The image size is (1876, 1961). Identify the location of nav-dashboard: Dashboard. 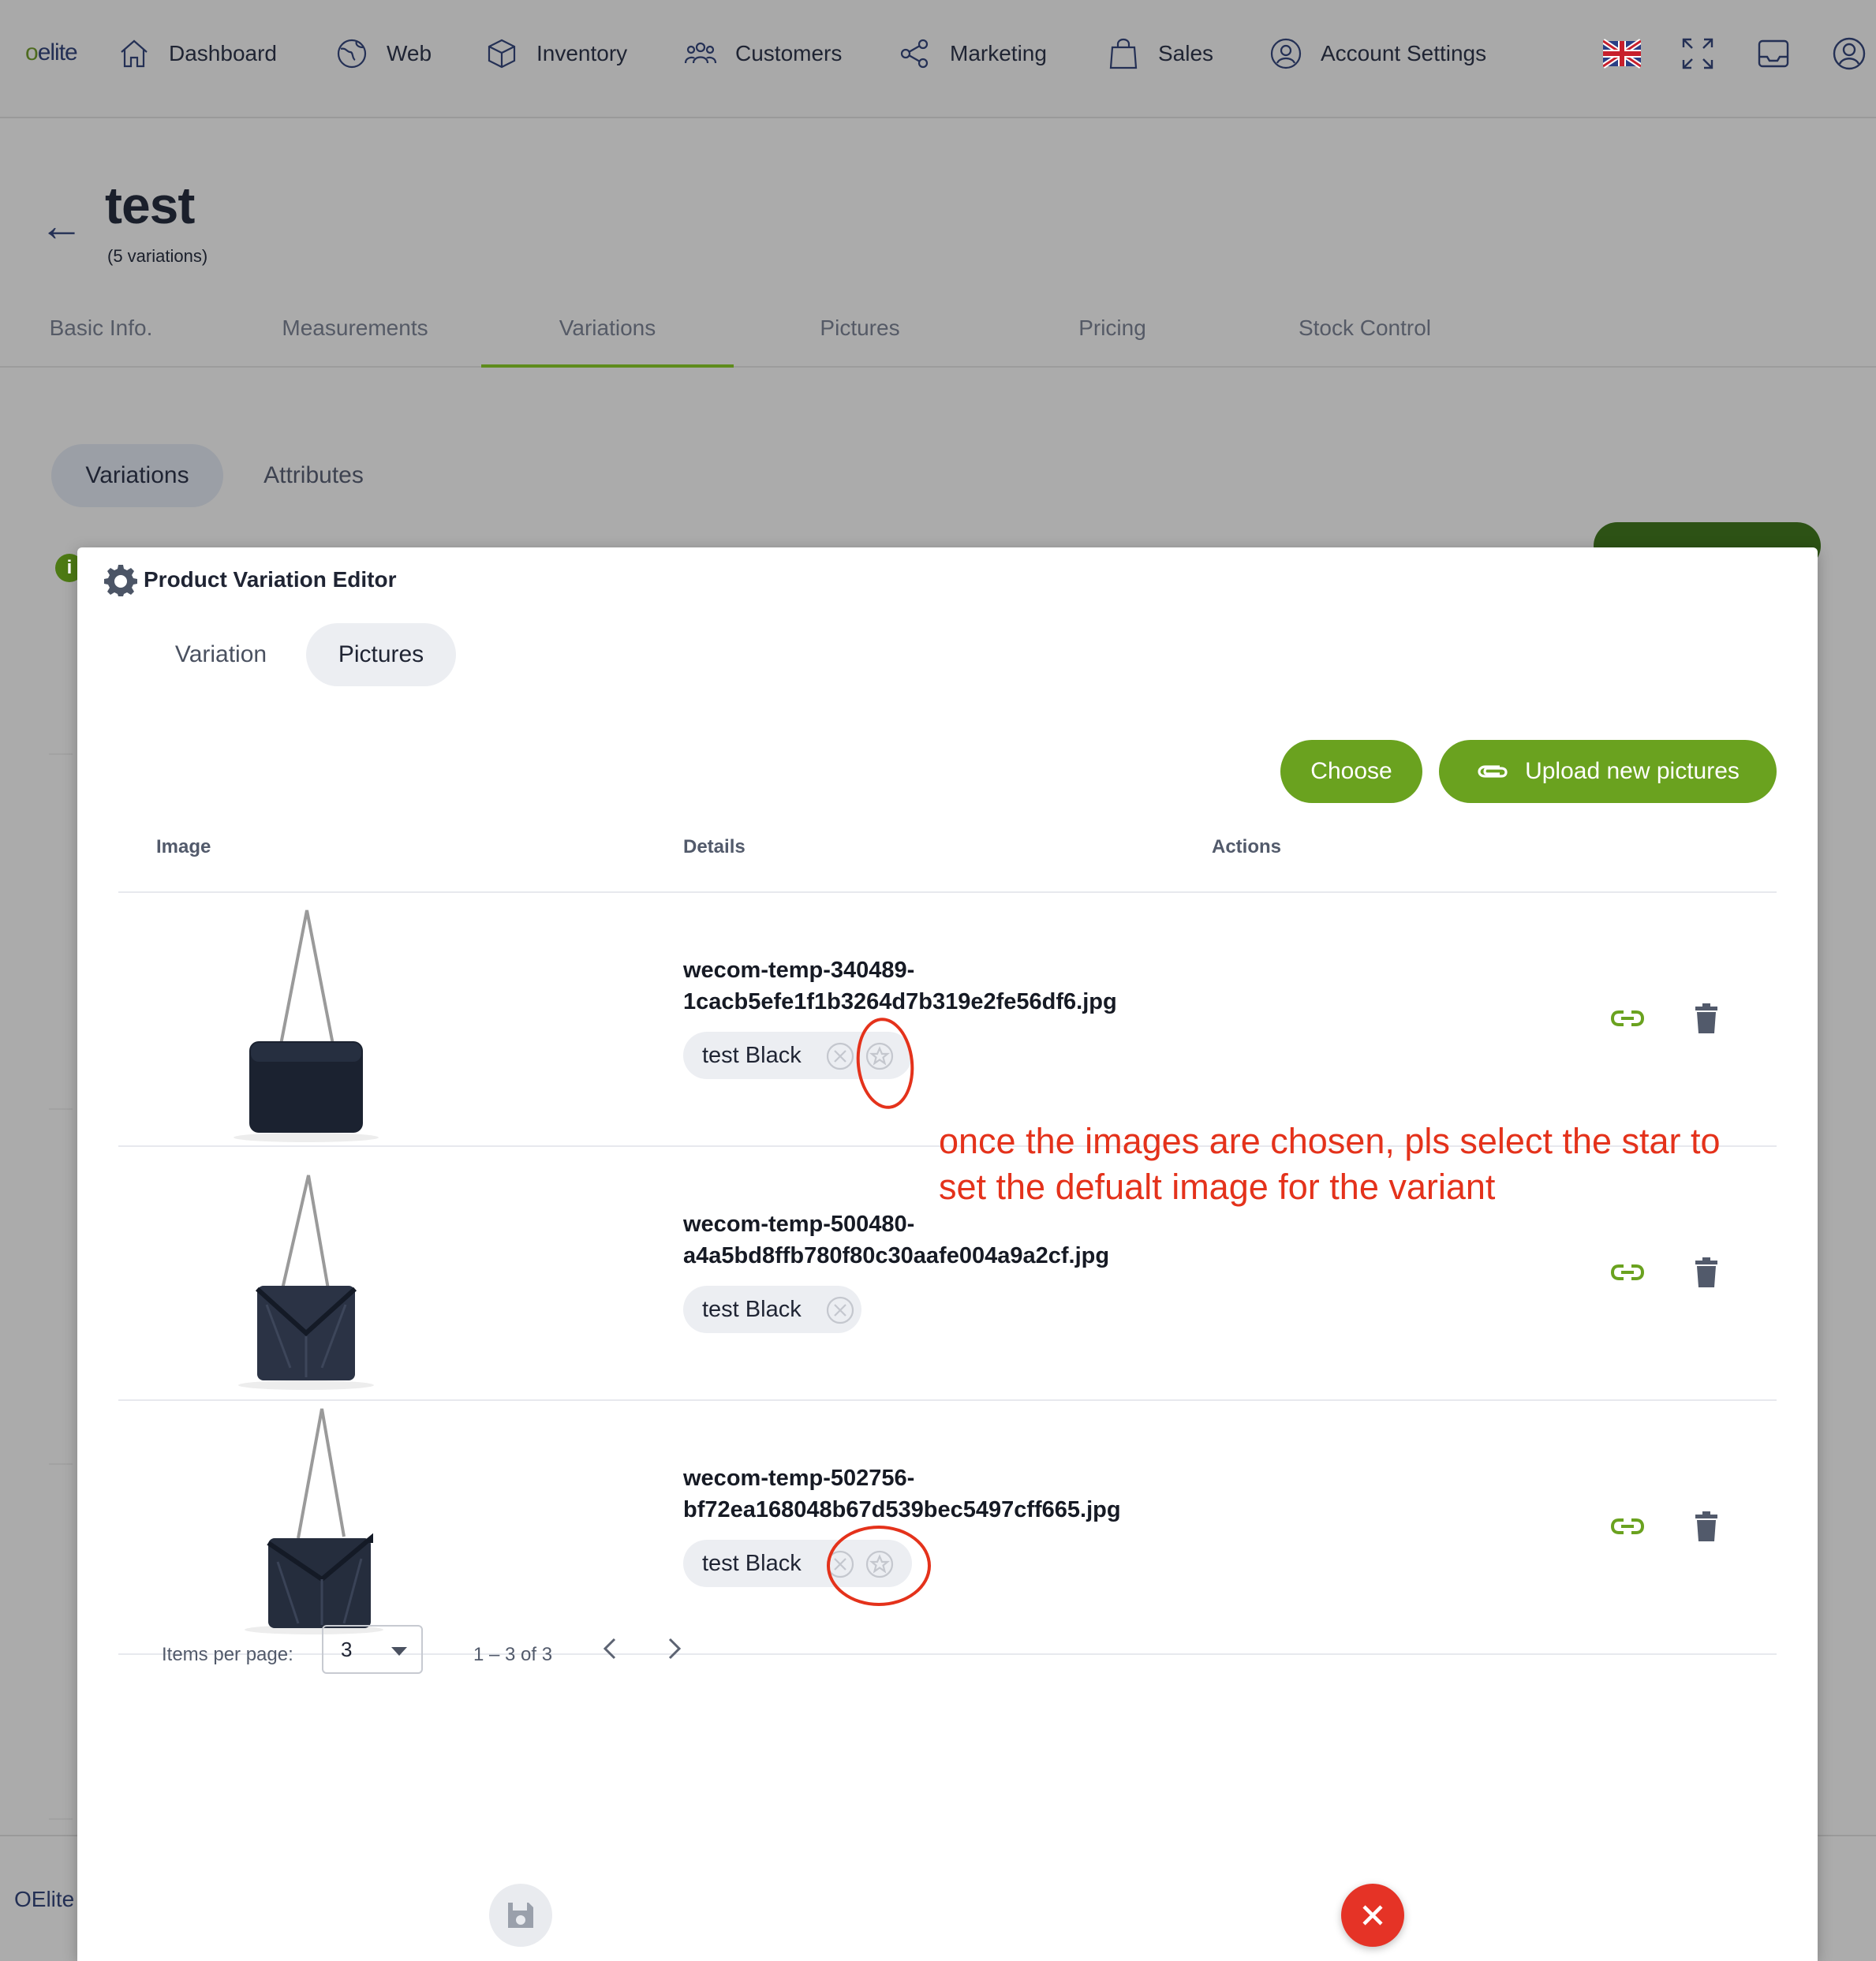
(197, 54).